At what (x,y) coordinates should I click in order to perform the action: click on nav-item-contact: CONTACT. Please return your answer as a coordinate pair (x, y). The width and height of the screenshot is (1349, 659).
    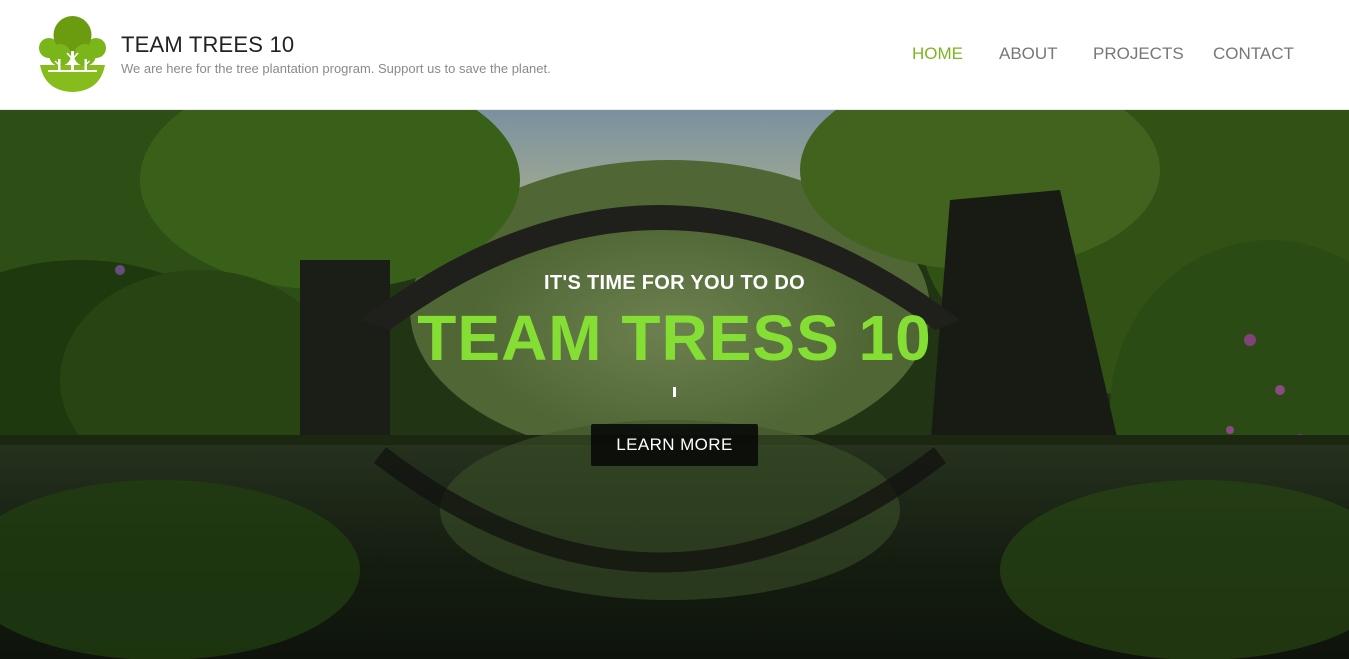
    Looking at the image, I should click on (1253, 54).